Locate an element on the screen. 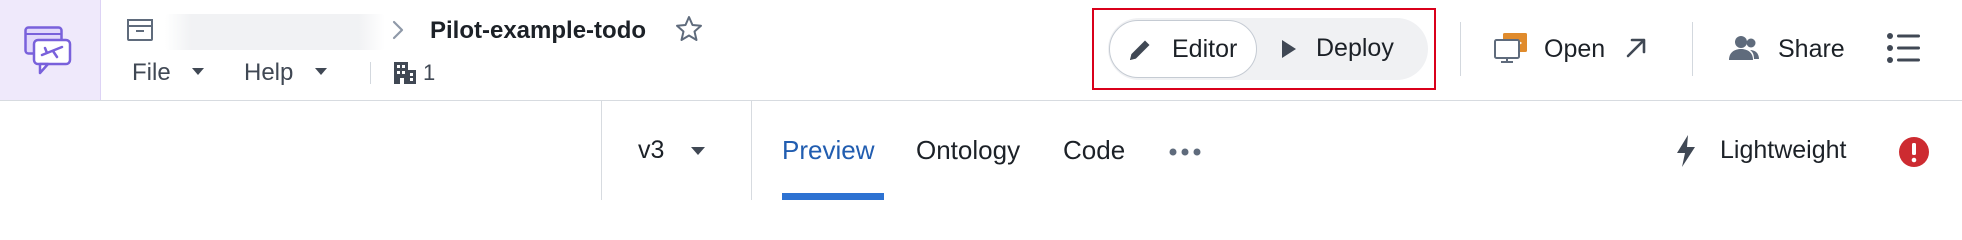 This screenshot has height=240, width=1962. people-icon is located at coordinates (1744, 48).